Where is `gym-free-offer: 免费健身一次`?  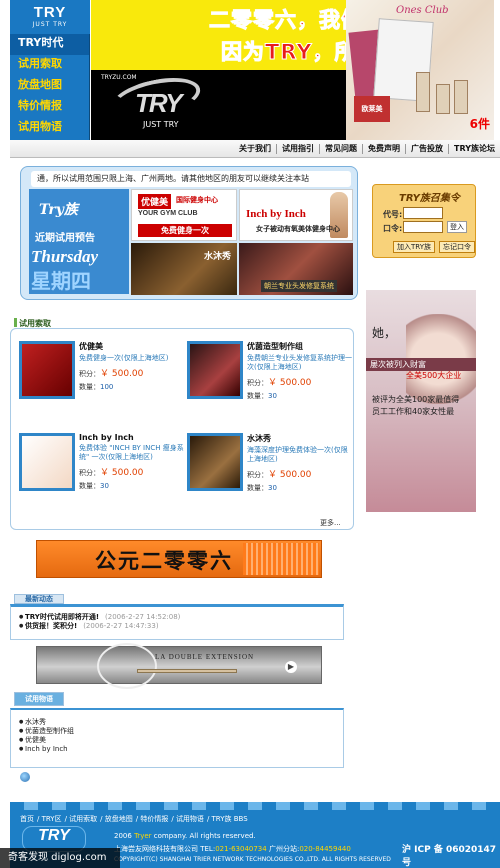
gym-free-offer: 免费健身一次 is located at coordinates (185, 230).